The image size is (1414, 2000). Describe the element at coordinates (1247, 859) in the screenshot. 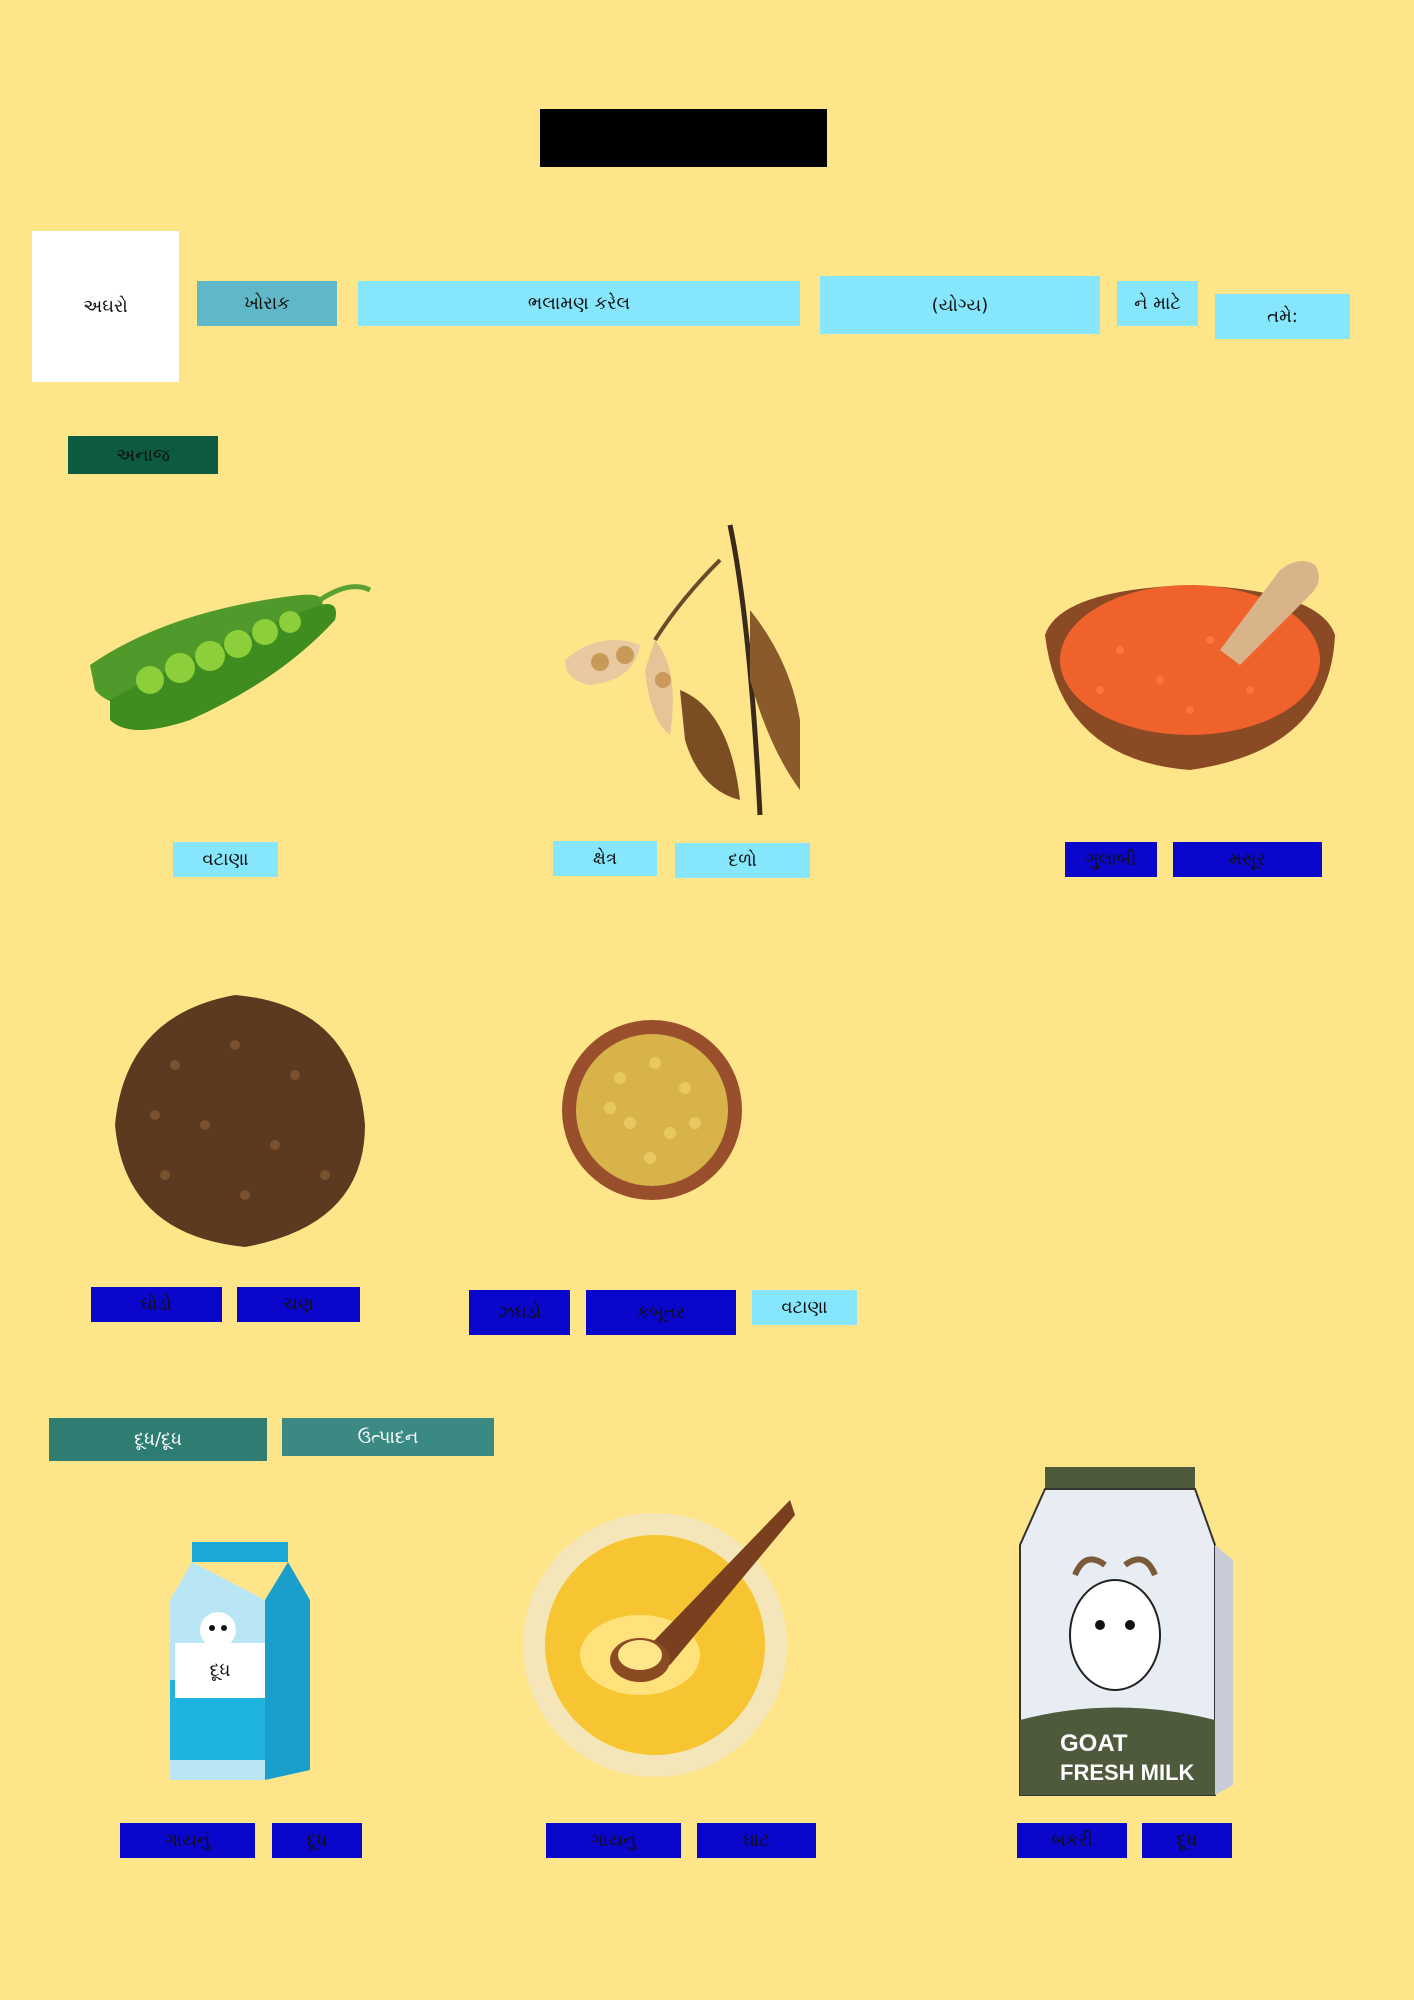

I see `word-lentil: મસૂર` at that location.